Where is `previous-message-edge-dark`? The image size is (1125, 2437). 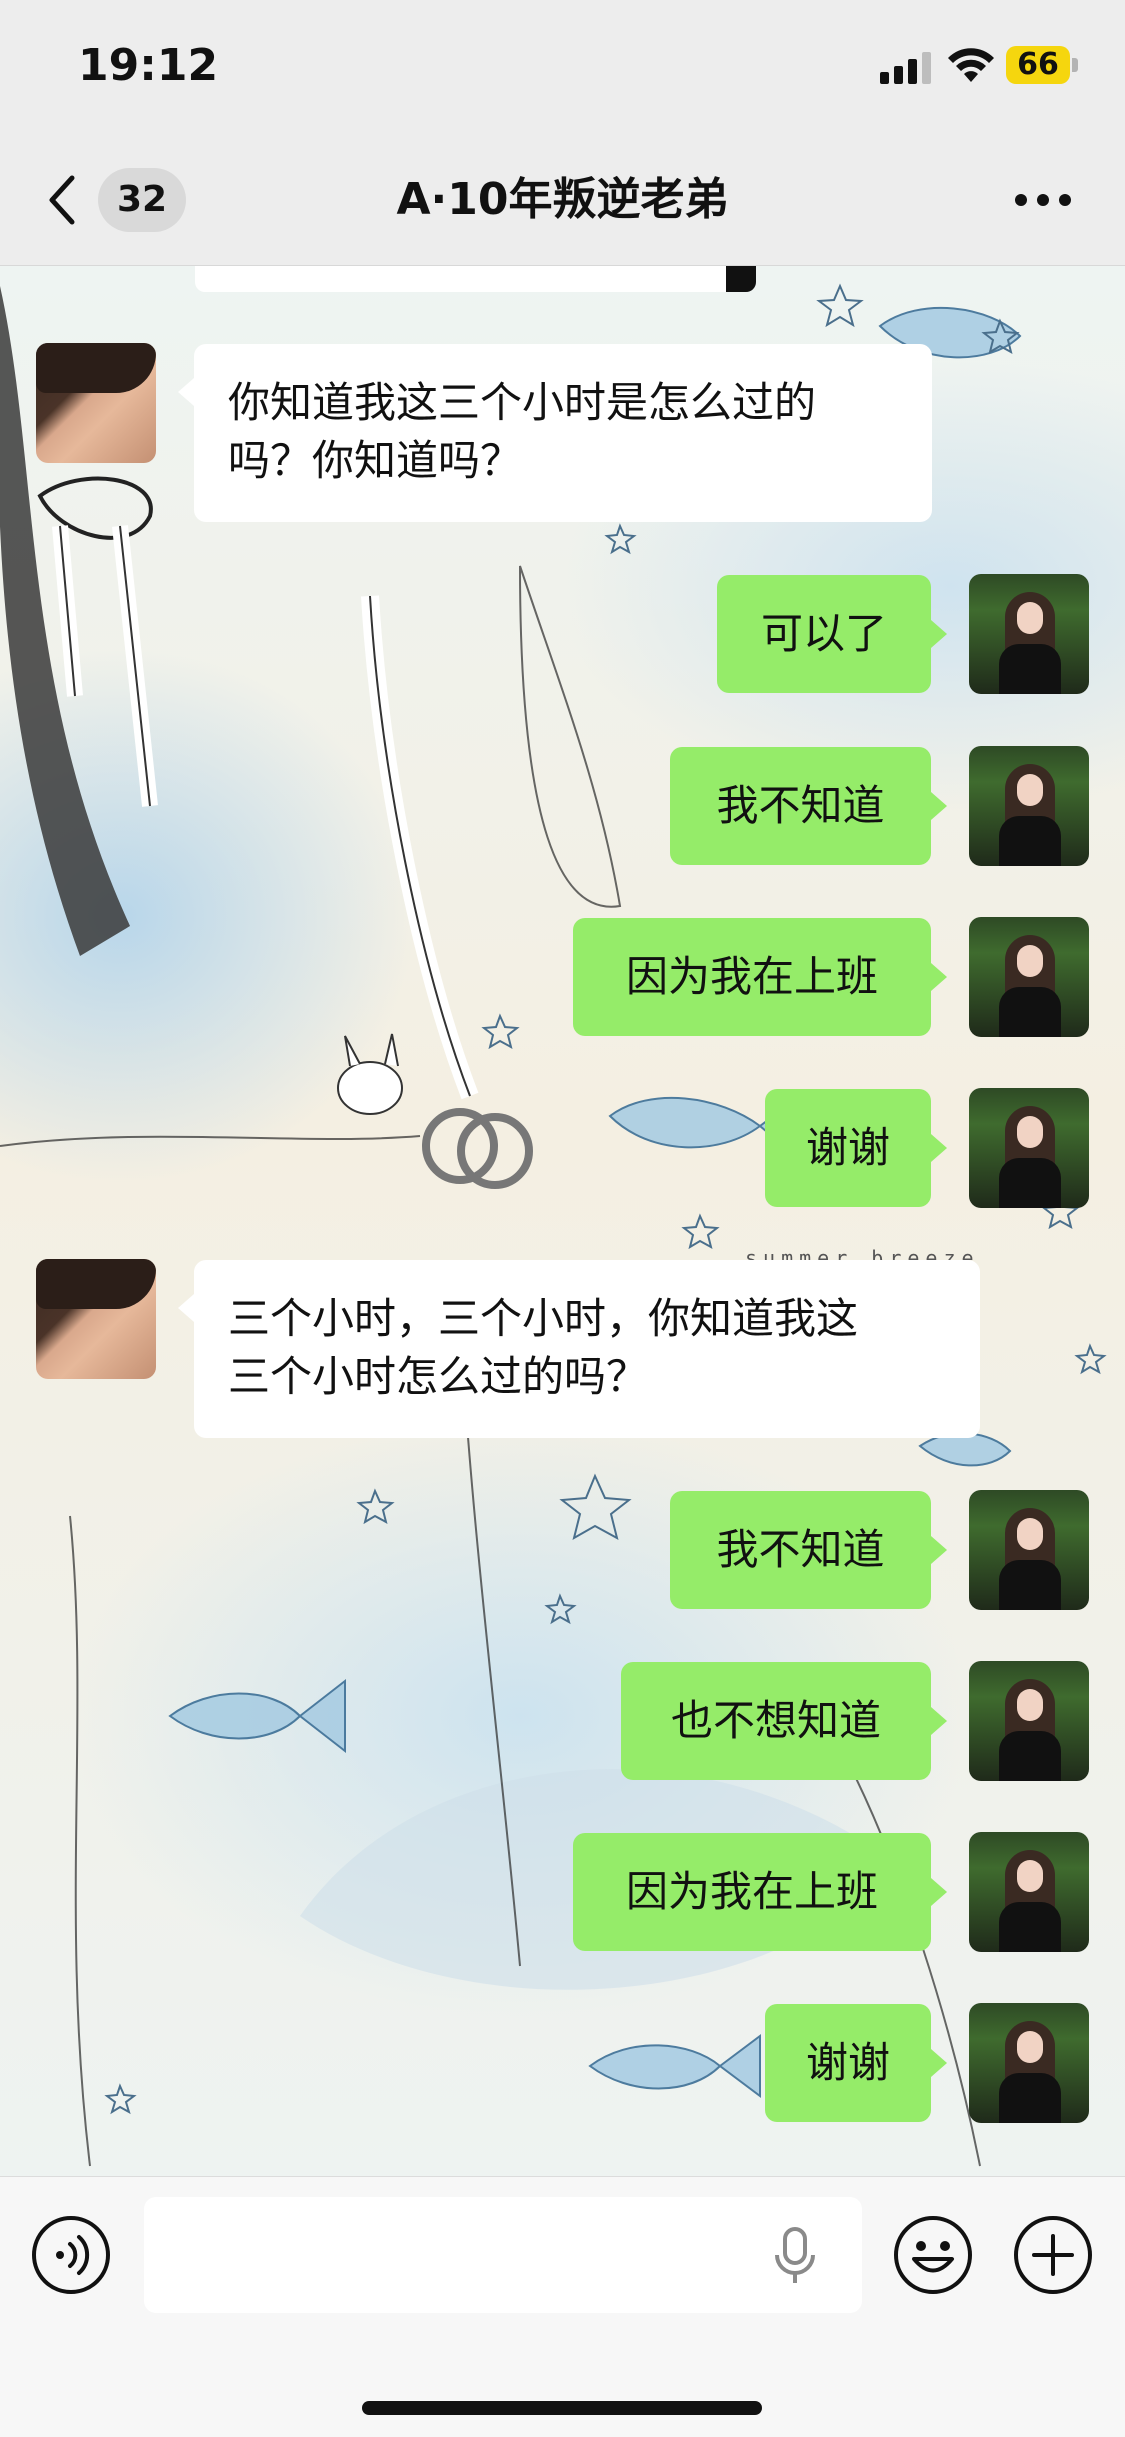 previous-message-edge-dark is located at coordinates (741, 279).